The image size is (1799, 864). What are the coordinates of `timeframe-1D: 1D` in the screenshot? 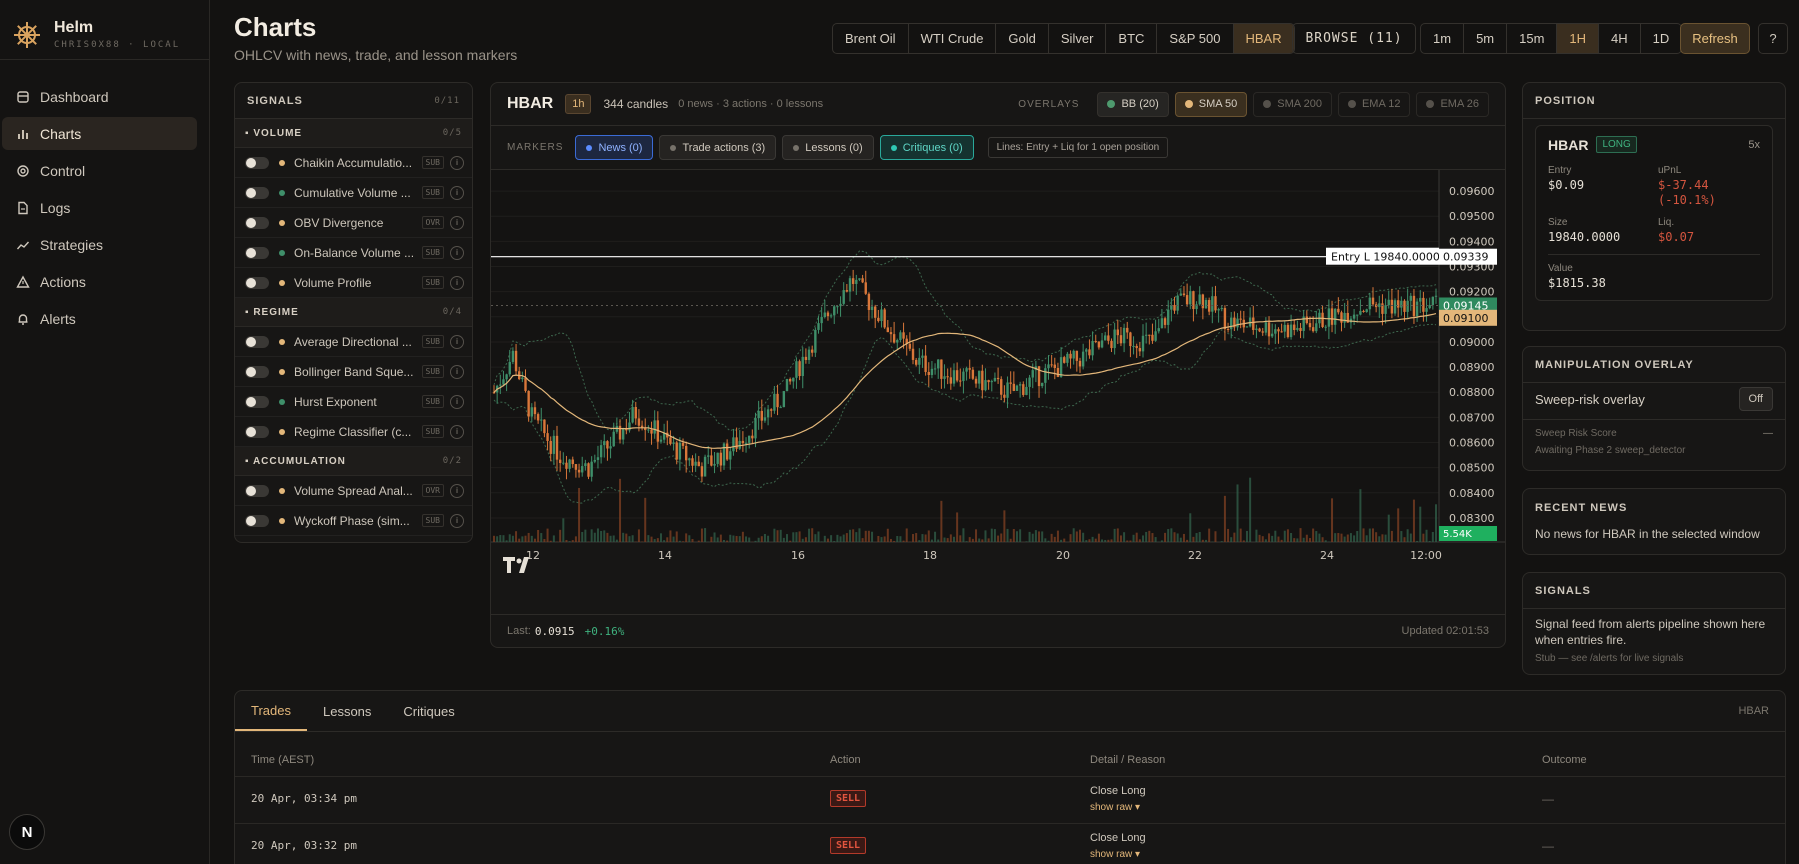 It's located at (1661, 38).